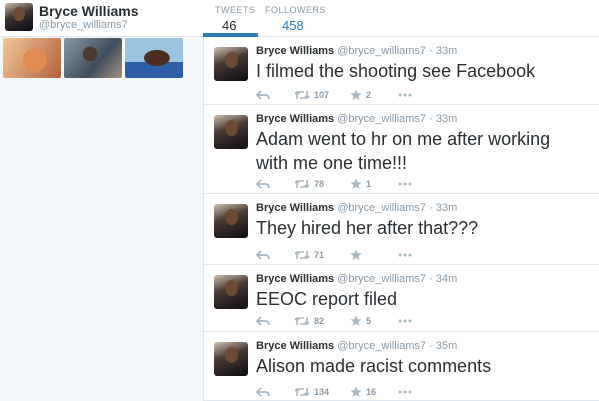 The height and width of the screenshot is (401, 599). I want to click on tab-tweets: TWEETS 46, so click(235, 19).